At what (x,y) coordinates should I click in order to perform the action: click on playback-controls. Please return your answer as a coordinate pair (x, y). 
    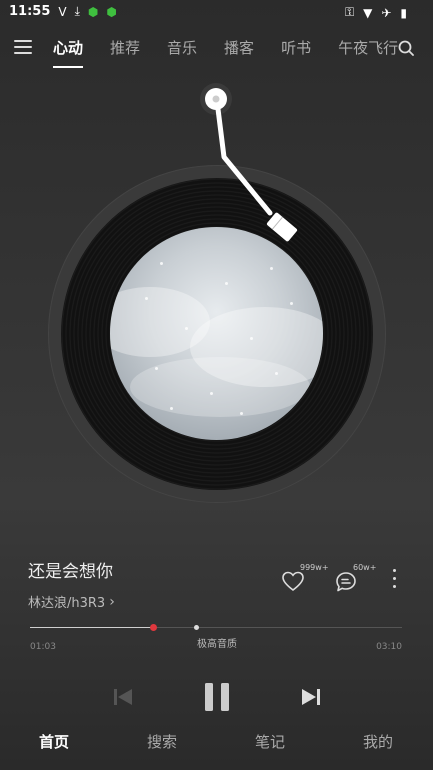
    Looking at the image, I should click on (216, 698).